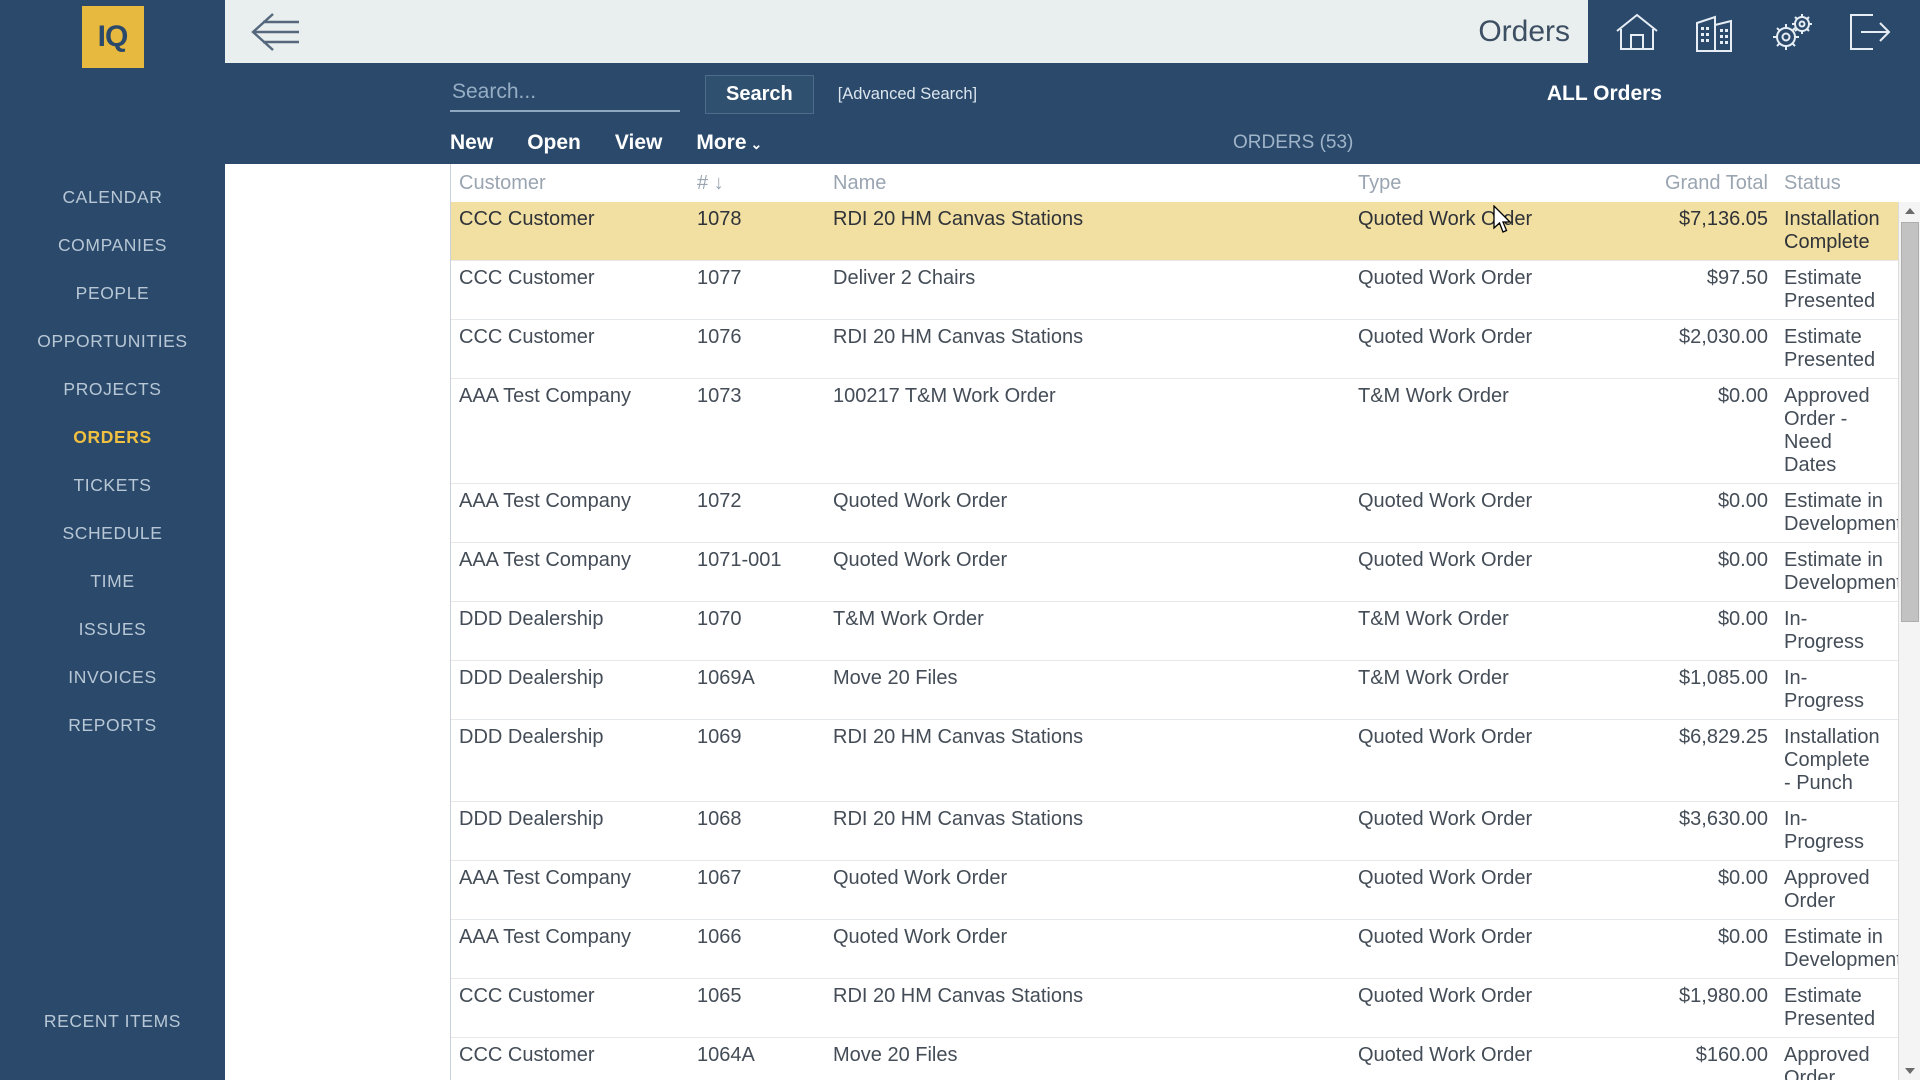 This screenshot has width=1920, height=1080. I want to click on gears-icon, so click(1793, 32).